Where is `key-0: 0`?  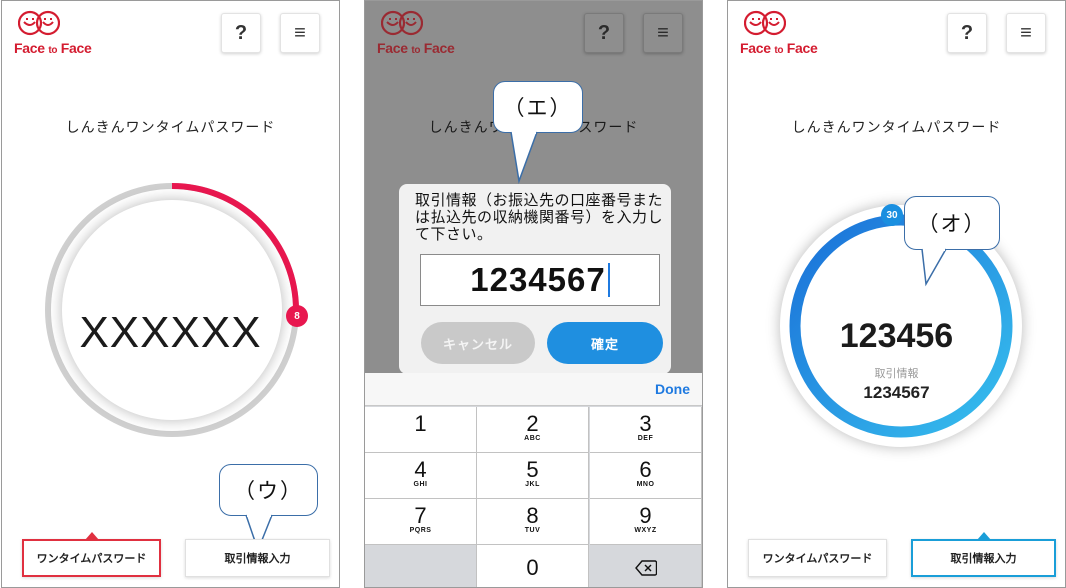 key-0: 0 is located at coordinates (533, 566).